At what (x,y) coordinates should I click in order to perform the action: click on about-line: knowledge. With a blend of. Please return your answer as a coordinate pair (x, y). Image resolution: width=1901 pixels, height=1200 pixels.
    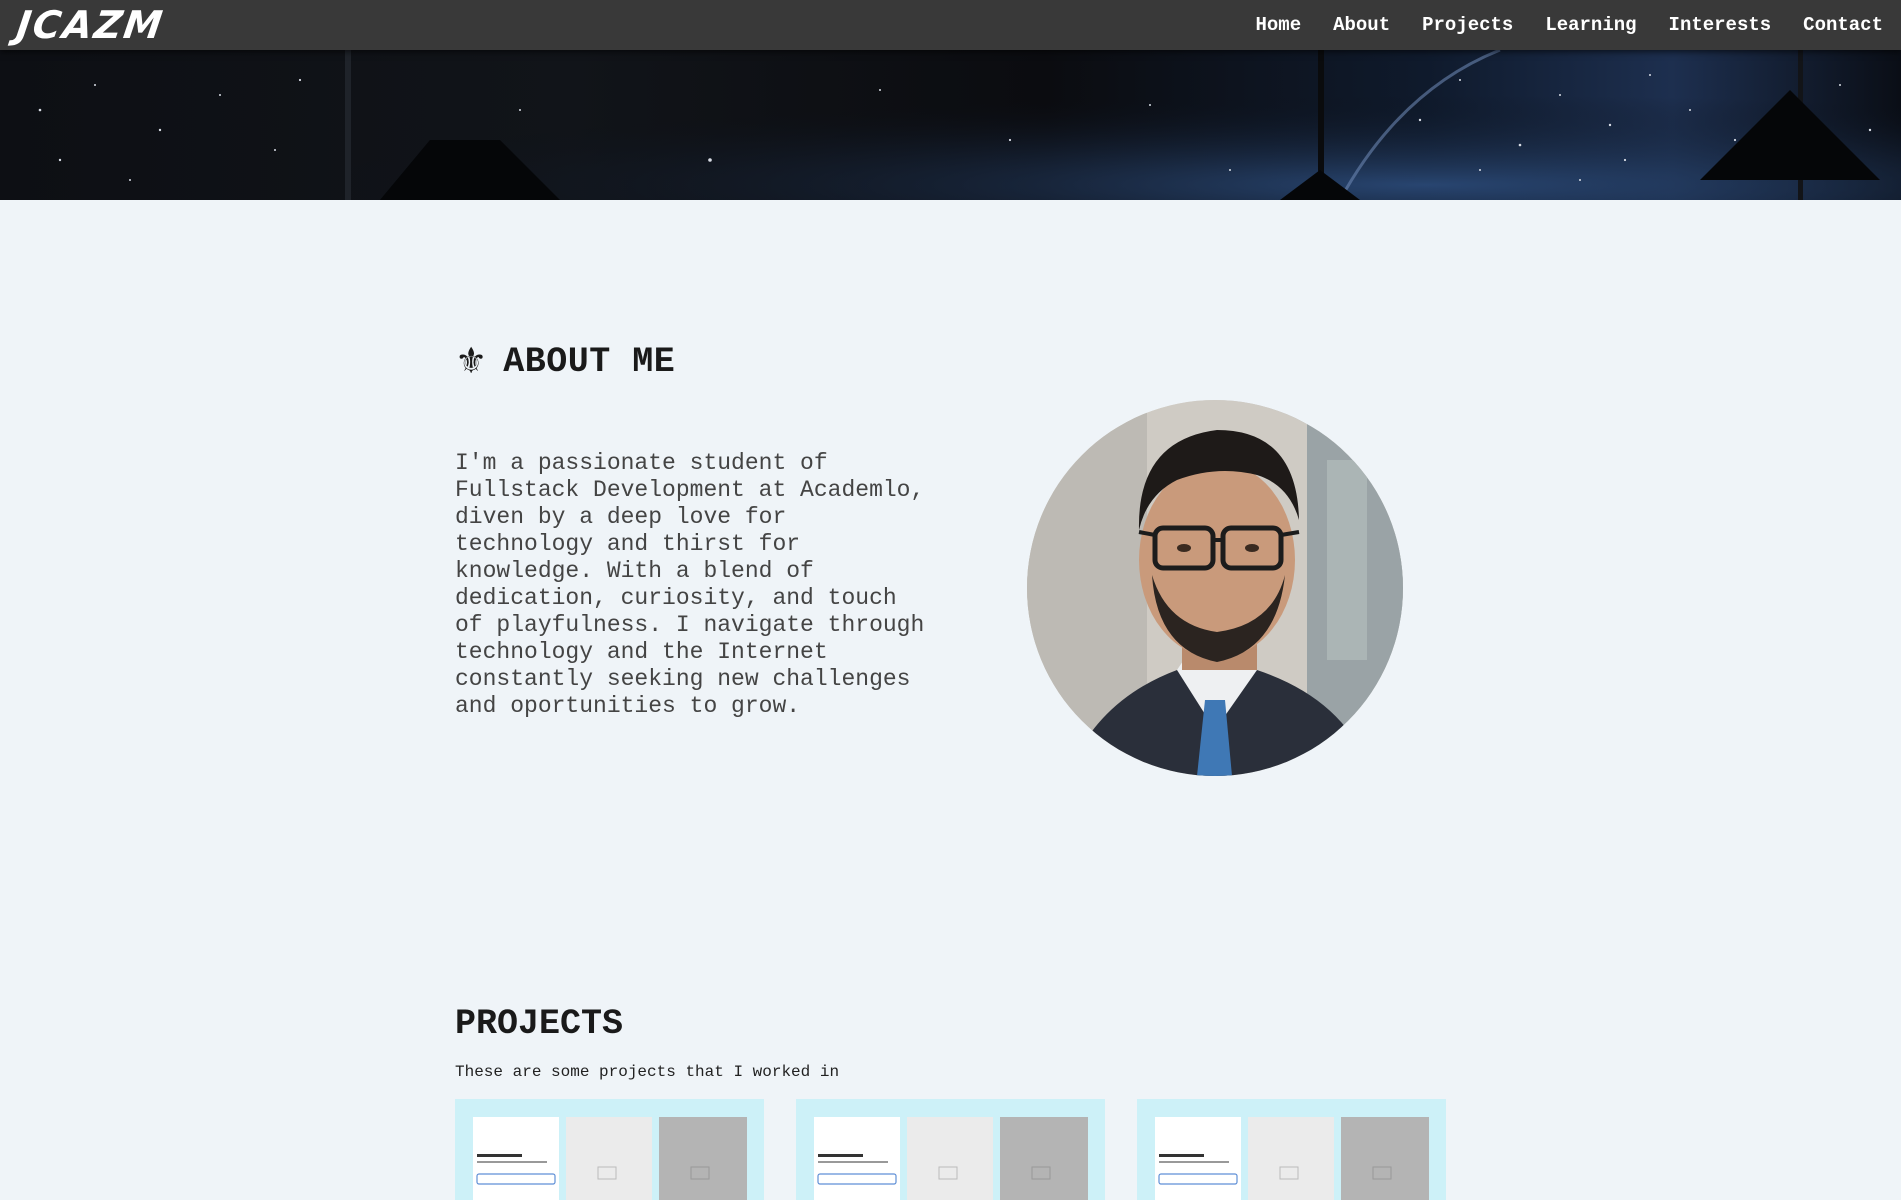
    Looking at the image, I should click on (634, 571).